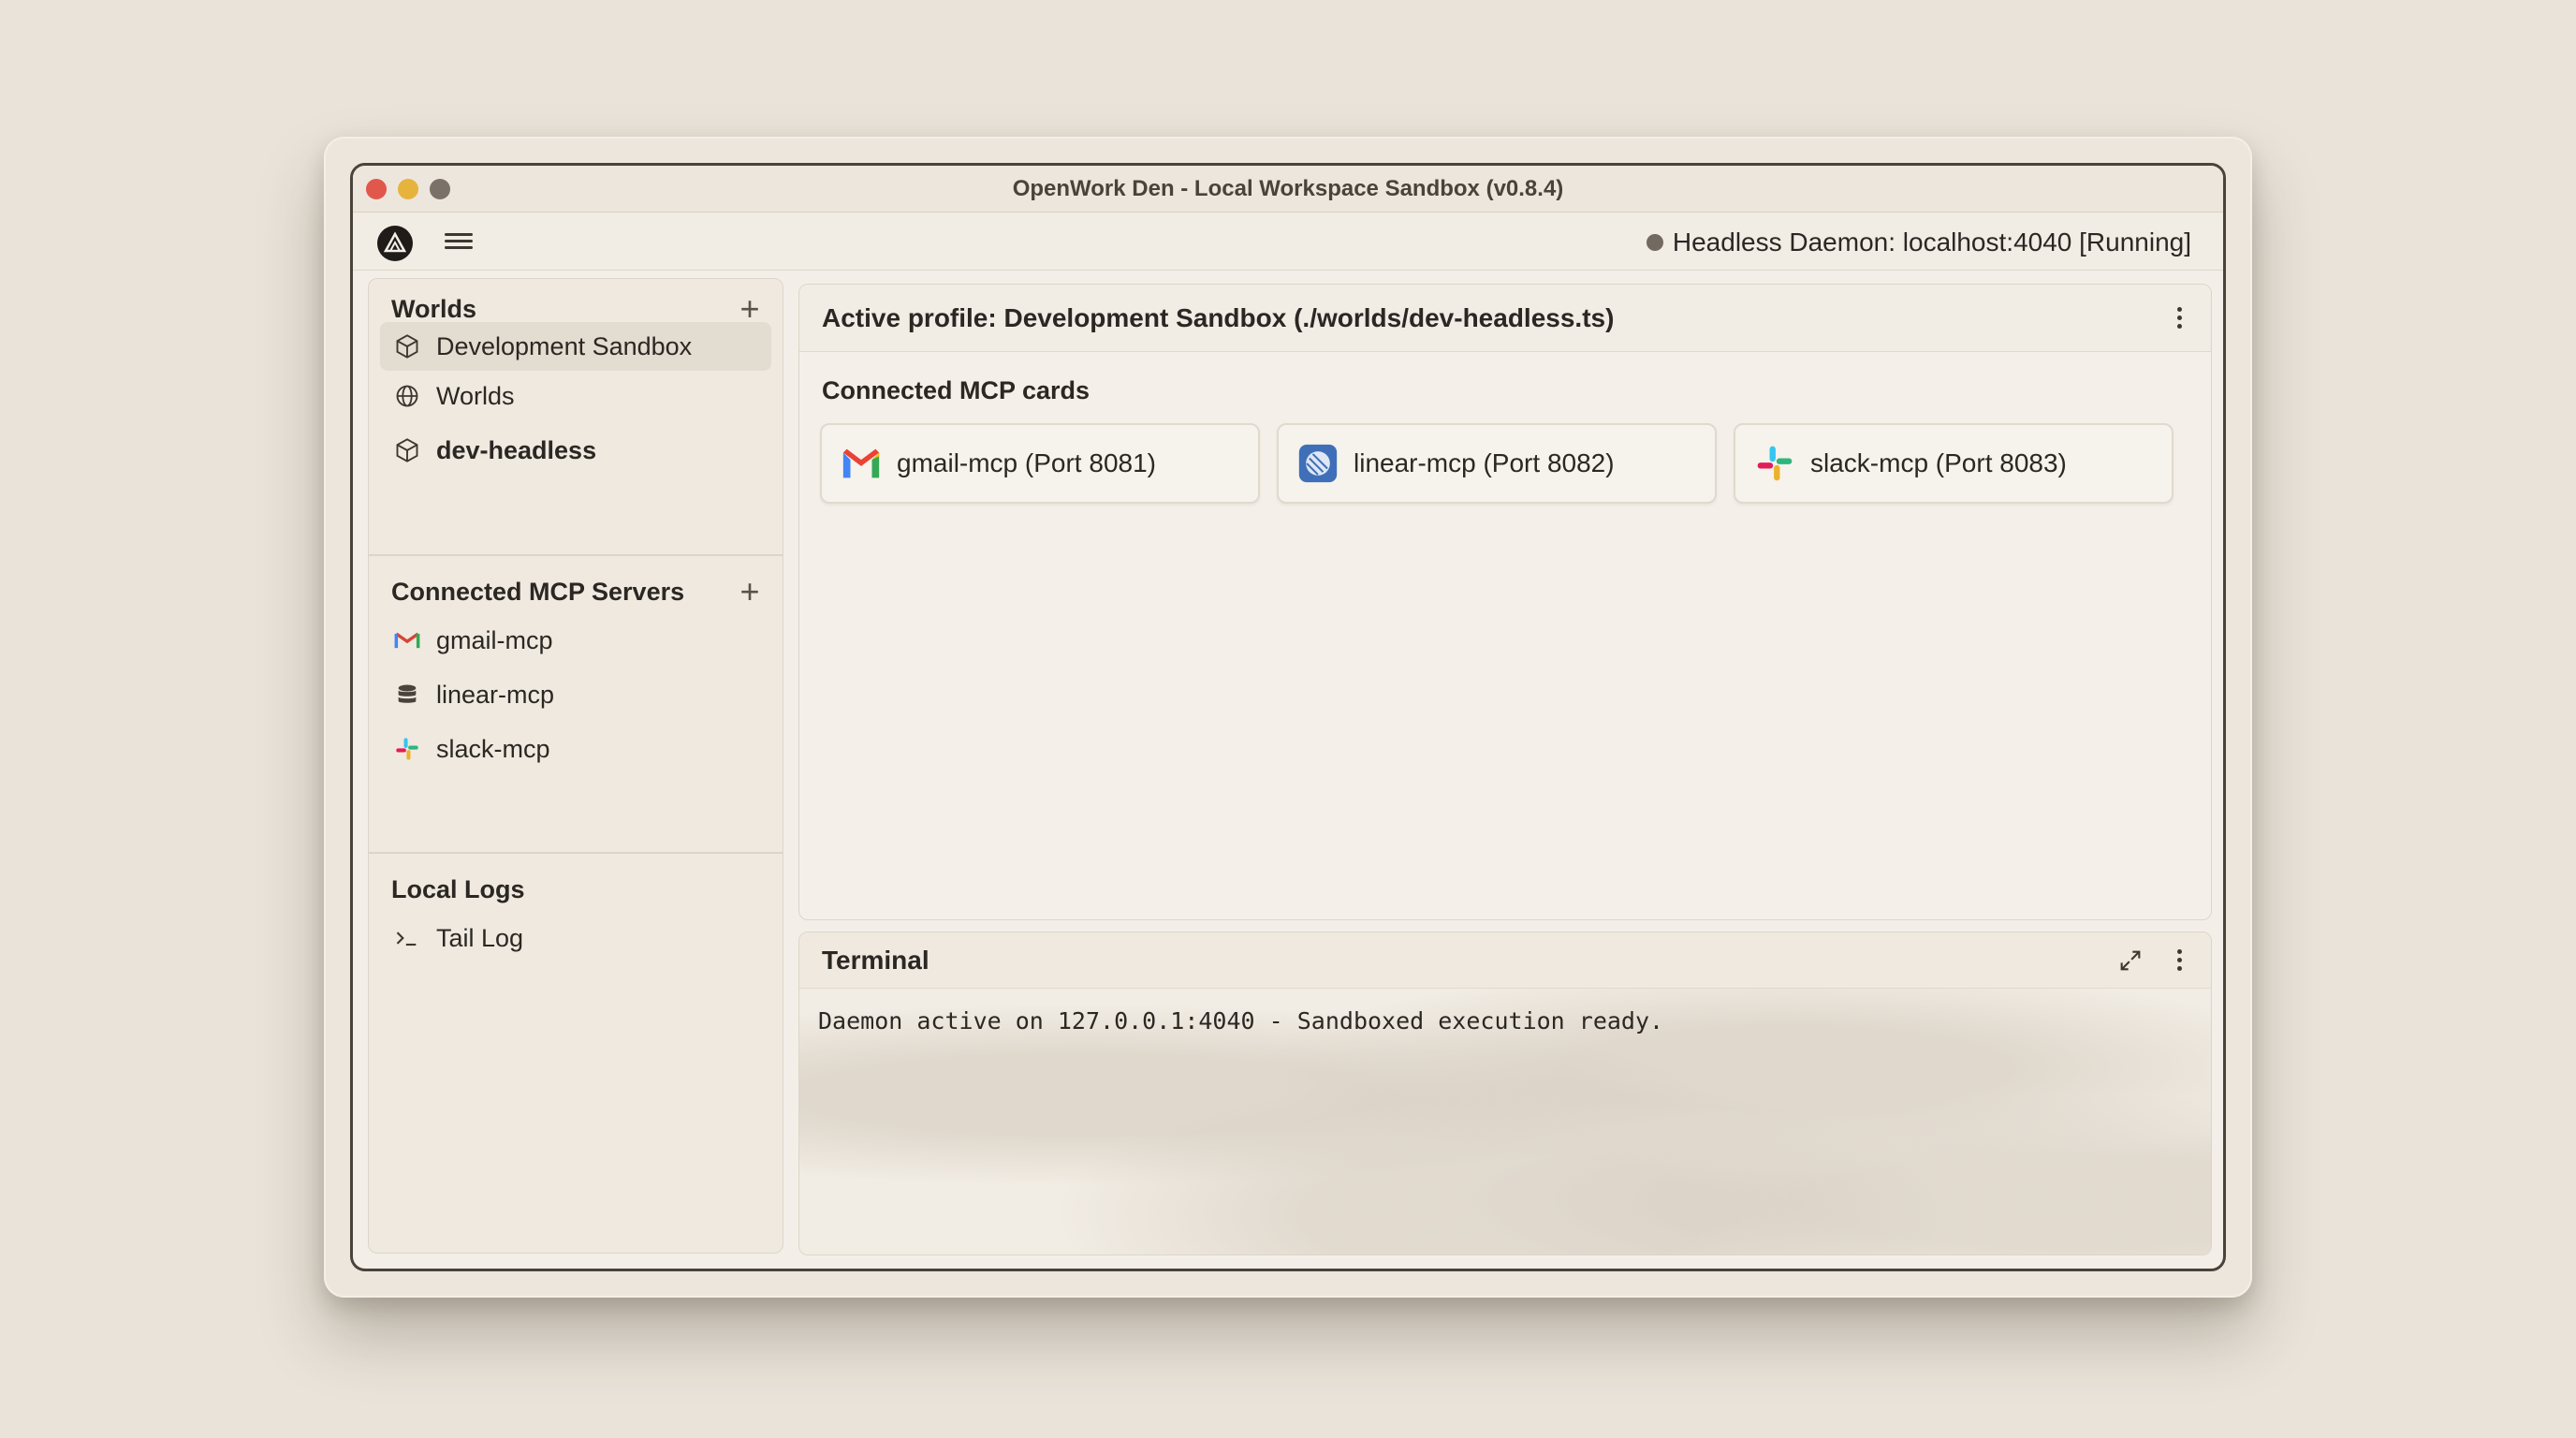 The image size is (2576, 1438). Describe the element at coordinates (407, 396) in the screenshot. I see `globe-icon` at that location.